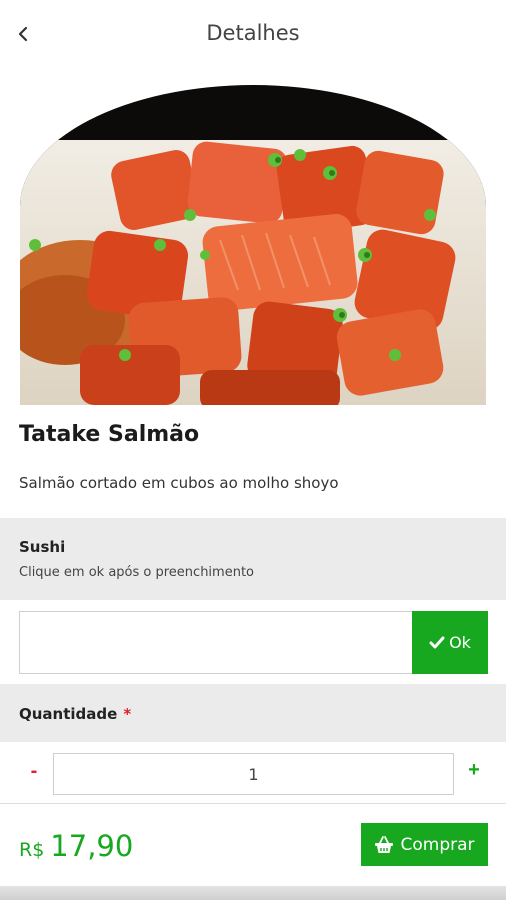 This screenshot has height=900, width=506. I want to click on increase-quantity-button: +, so click(474, 772).